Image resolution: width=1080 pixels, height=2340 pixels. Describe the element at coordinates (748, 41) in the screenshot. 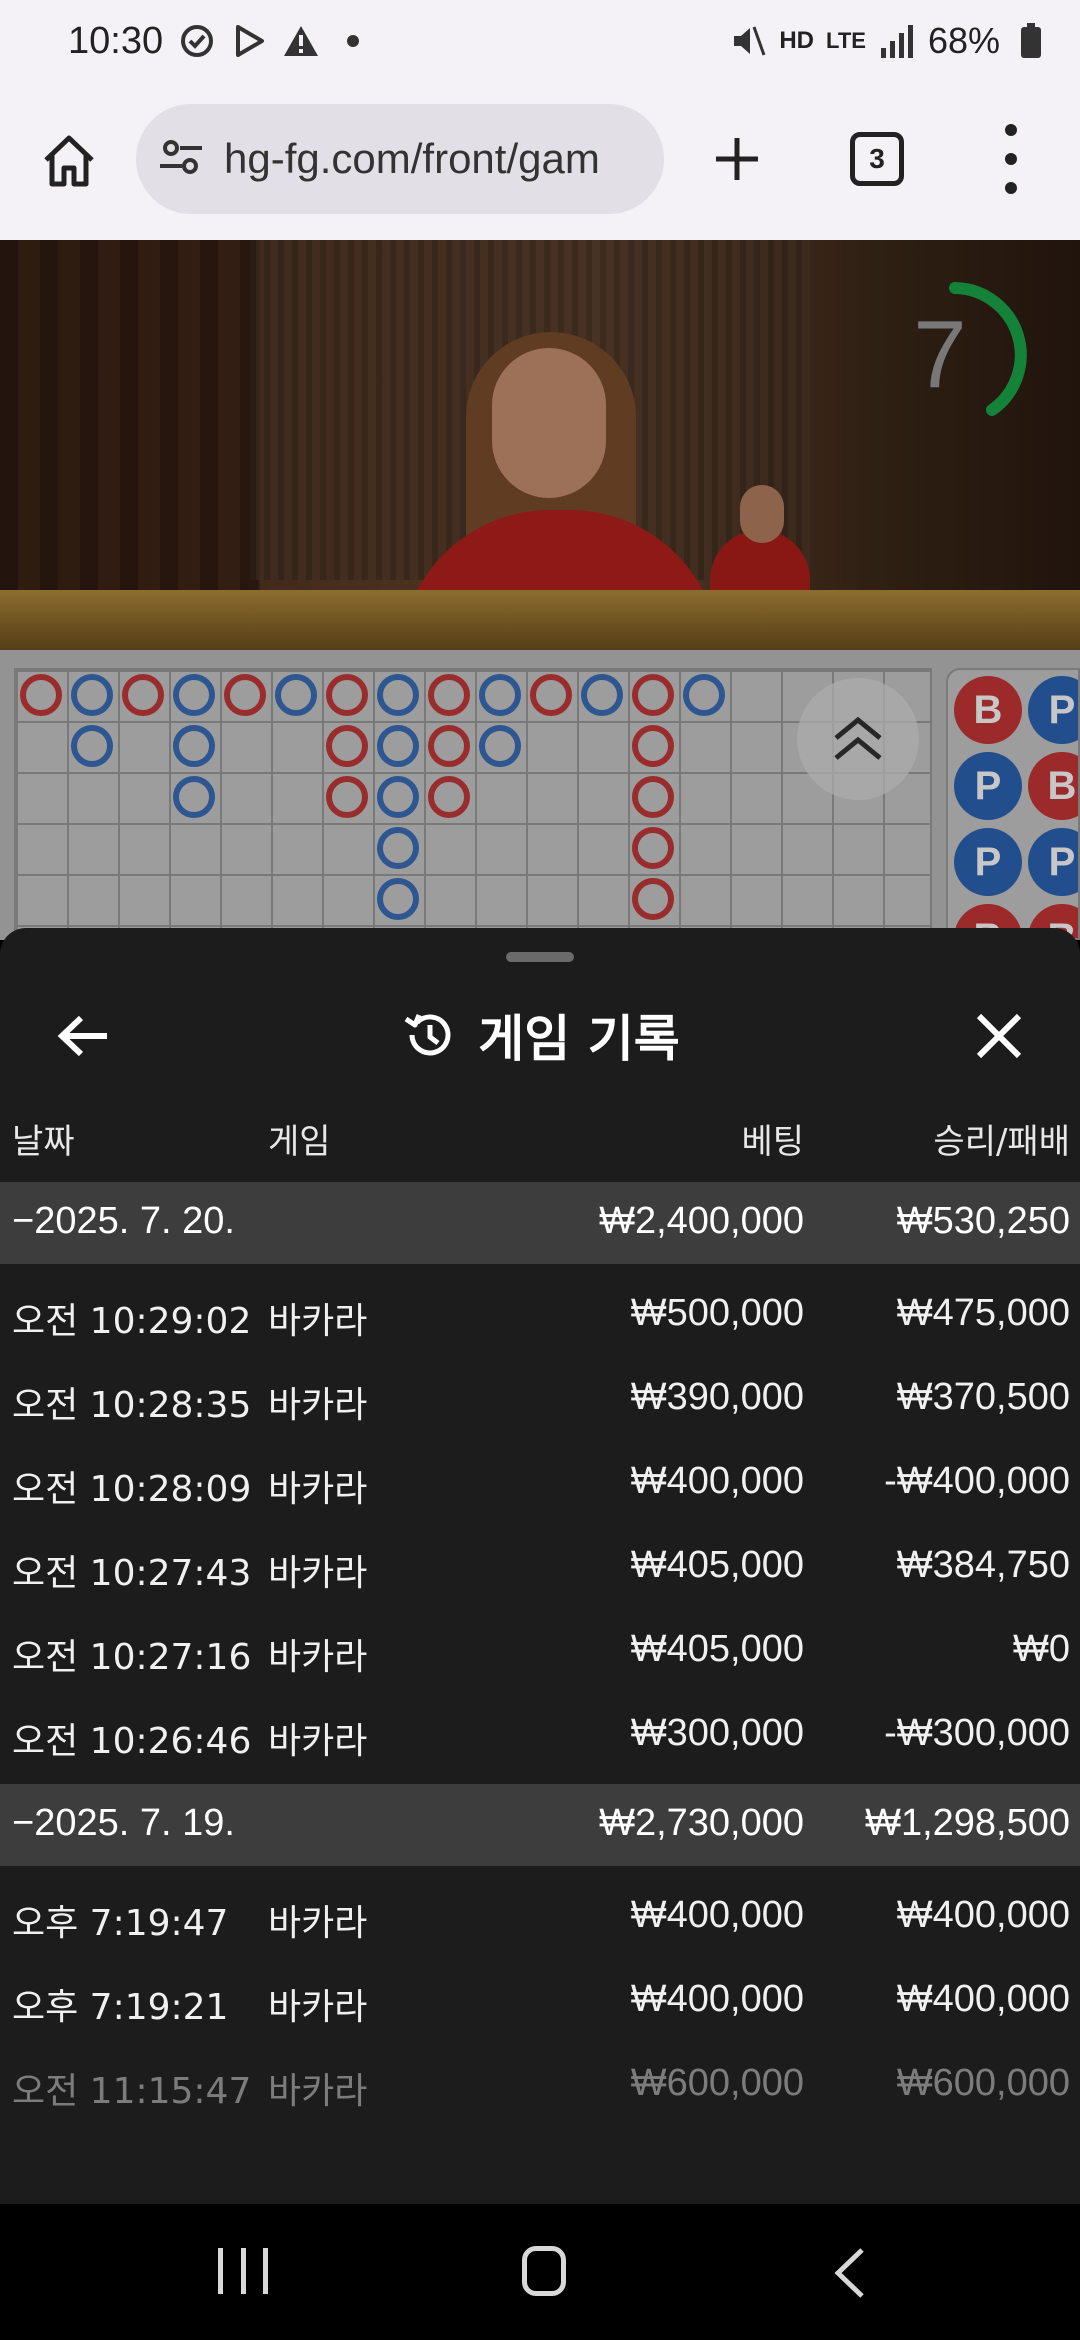

I see `mute-icon` at that location.